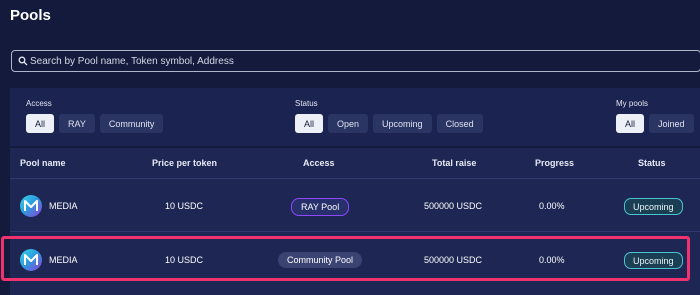  Describe the element at coordinates (360, 61) in the screenshot. I see `search-input` at that location.